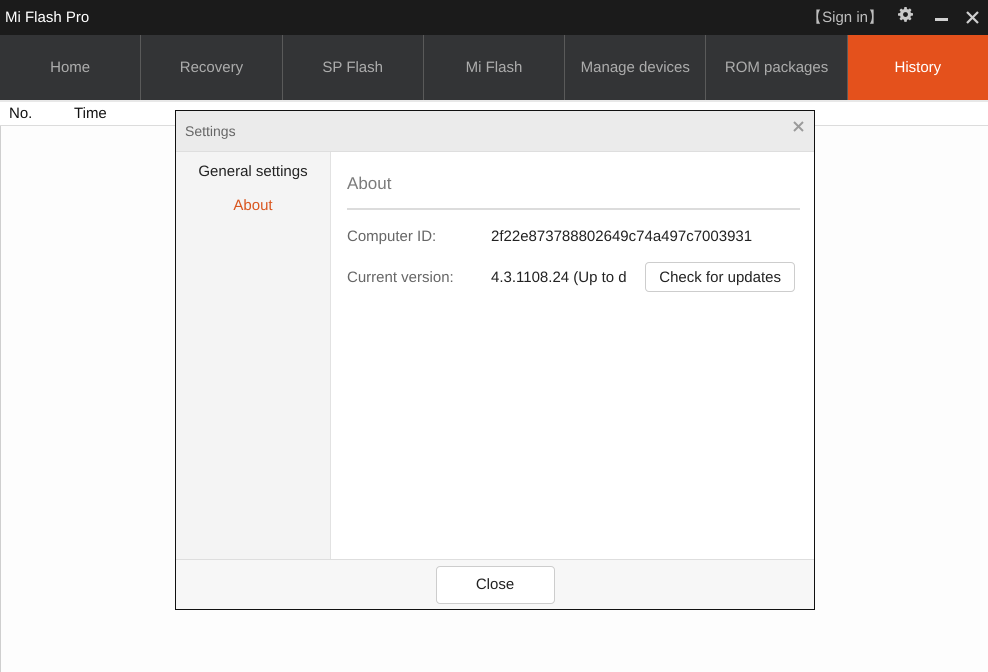 The height and width of the screenshot is (672, 988). Describe the element at coordinates (495, 585) in the screenshot. I see `close-button: Close` at that location.